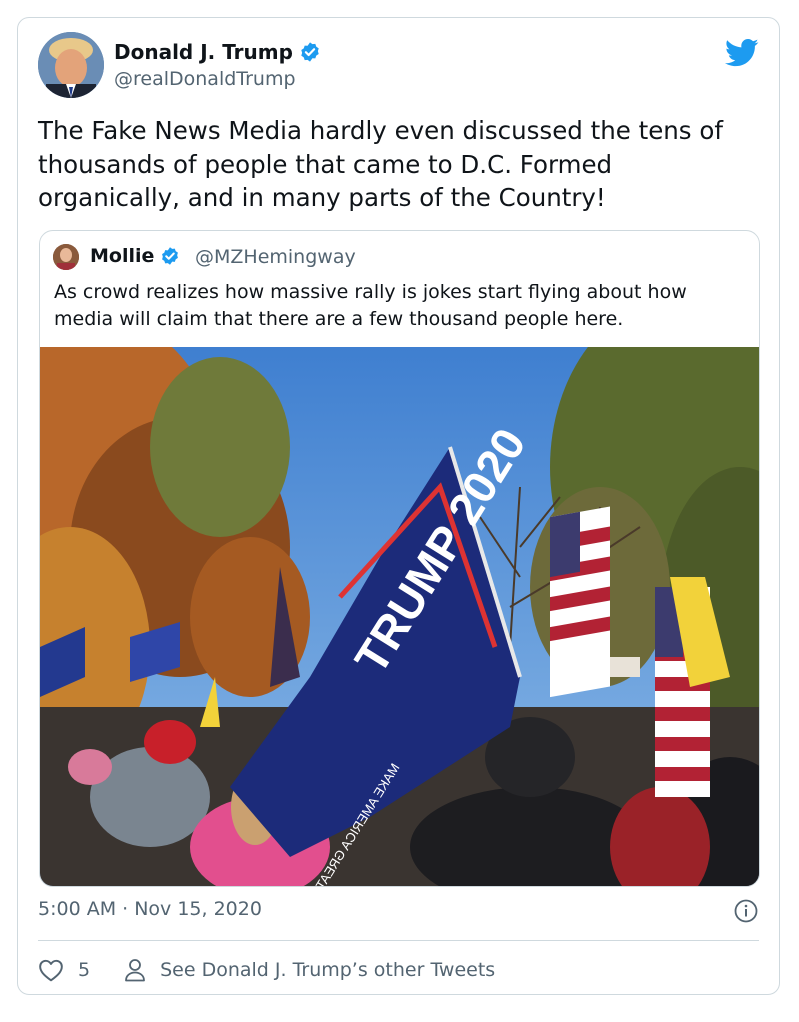 This screenshot has height=1022, width=799. What do you see at coordinates (66, 257) in the screenshot?
I see `quoted-author-avatar` at bounding box center [66, 257].